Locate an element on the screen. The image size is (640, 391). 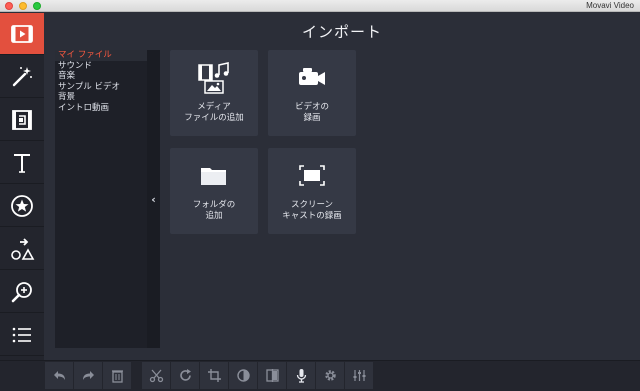
zoom-tool-button is located at coordinates (22, 292).